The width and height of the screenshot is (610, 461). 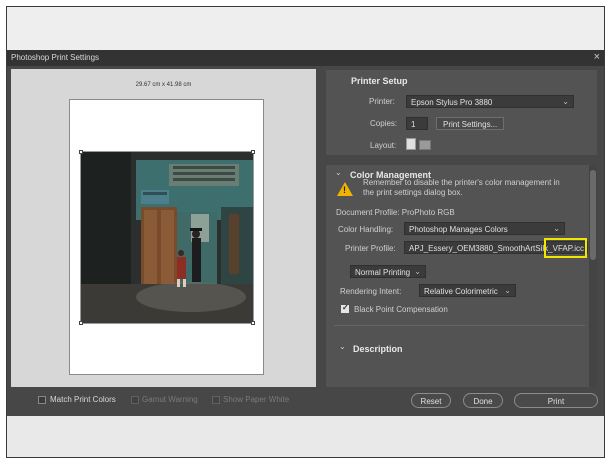 I want to click on normal-printing-select: Normal Printing ⌄, so click(x=388, y=271).